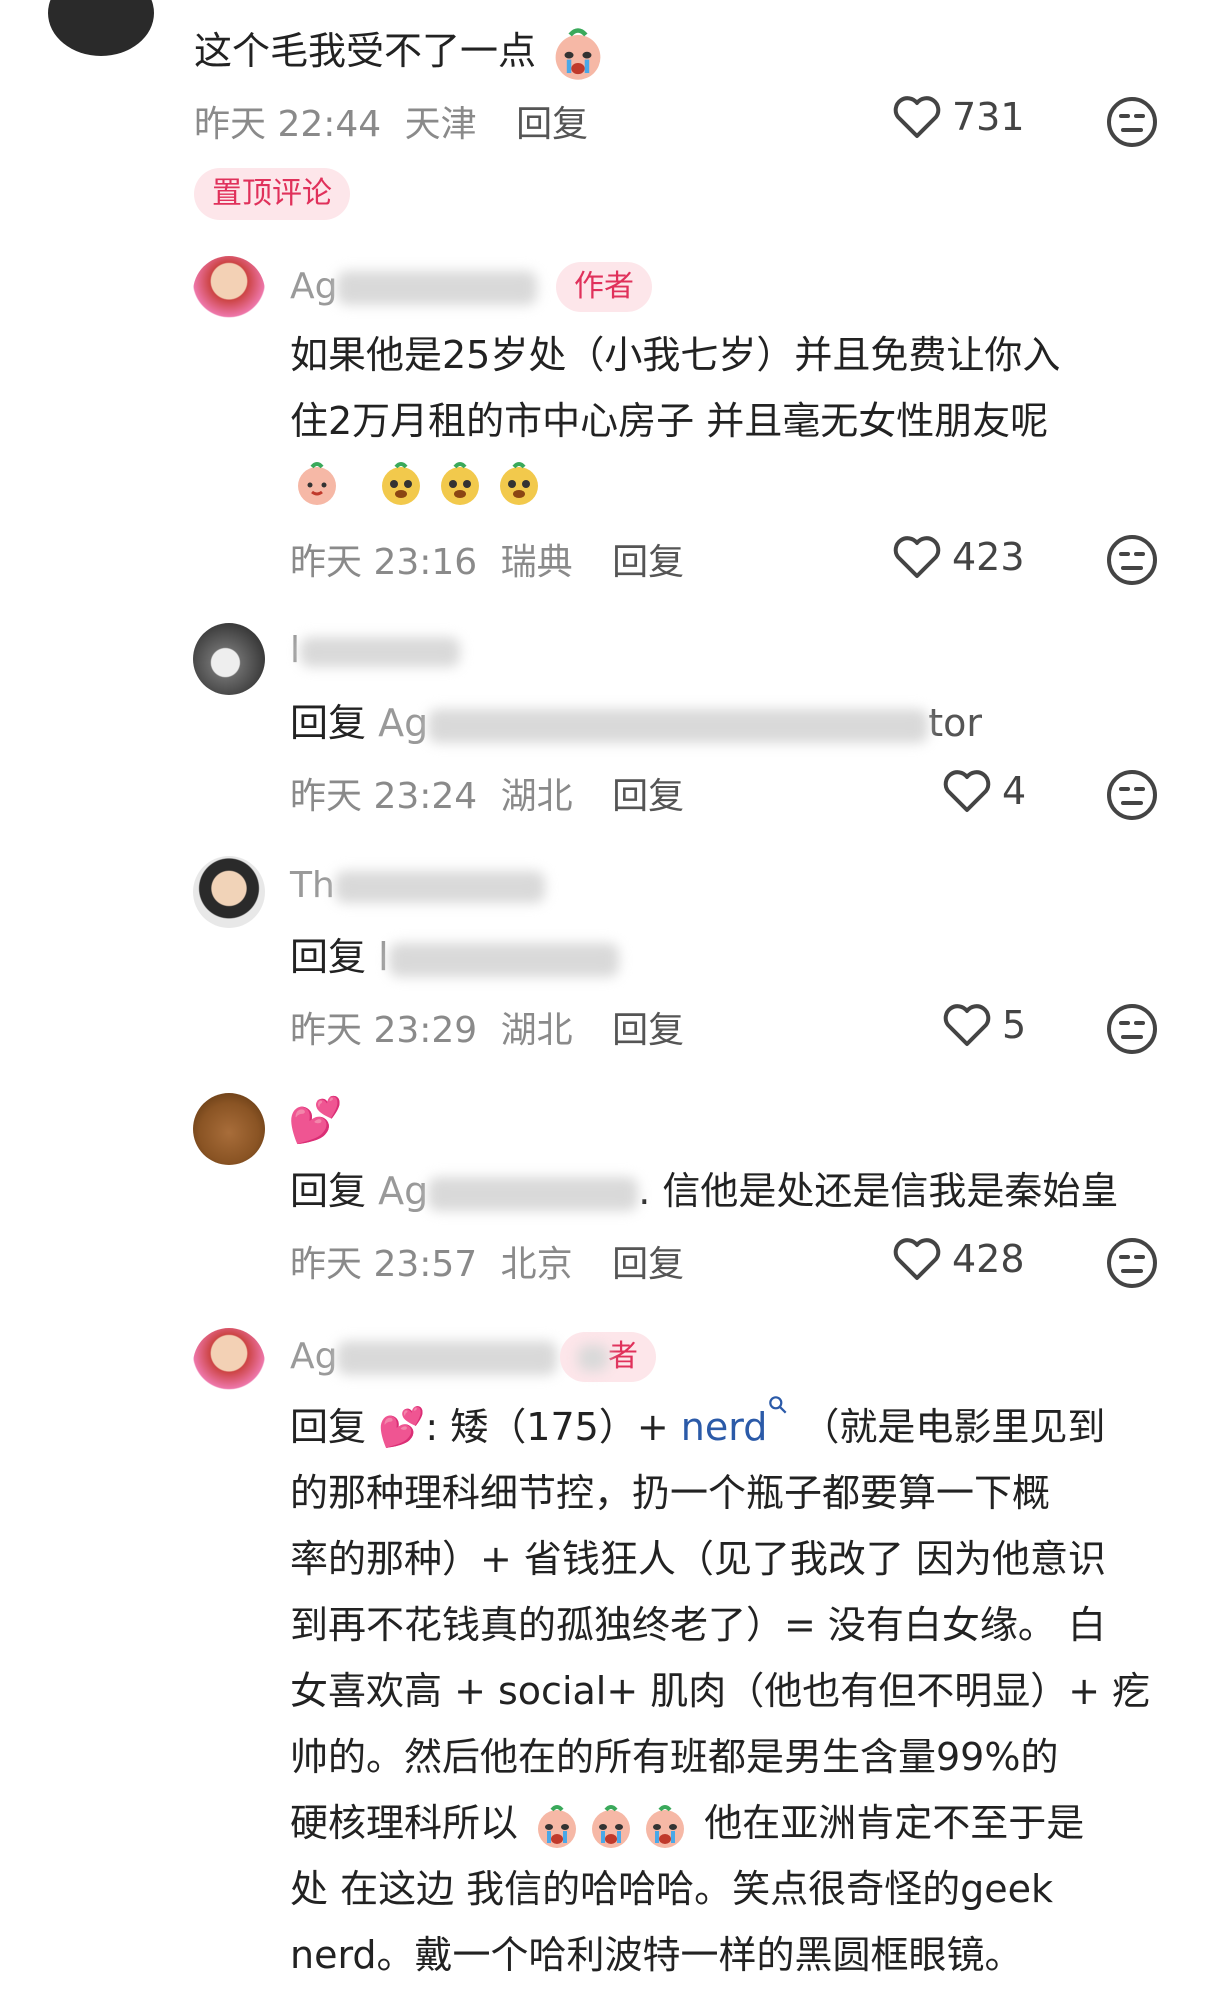 The width and height of the screenshot is (1206, 2004). I want to click on comment-location: 天津, so click(440, 124).